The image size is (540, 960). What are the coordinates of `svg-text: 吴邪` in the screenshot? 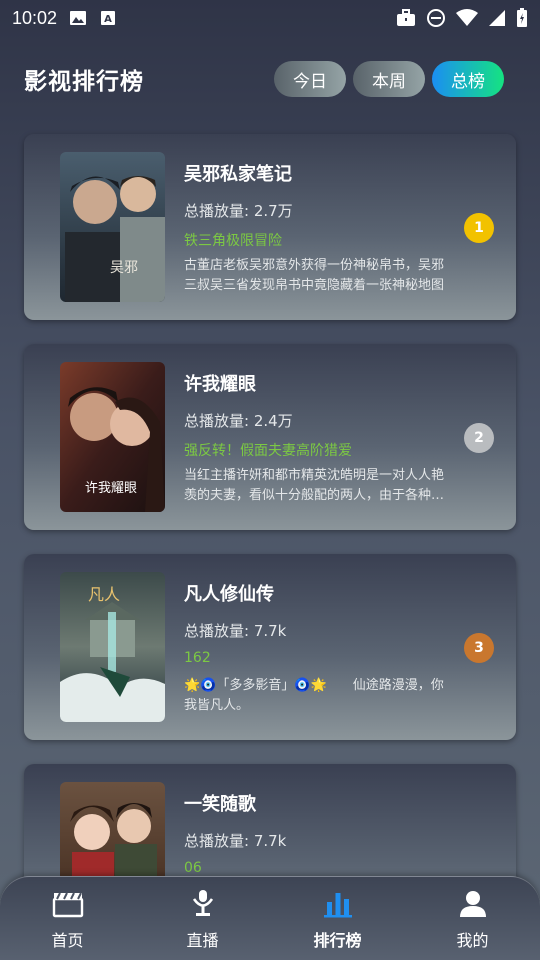 It's located at (124, 268).